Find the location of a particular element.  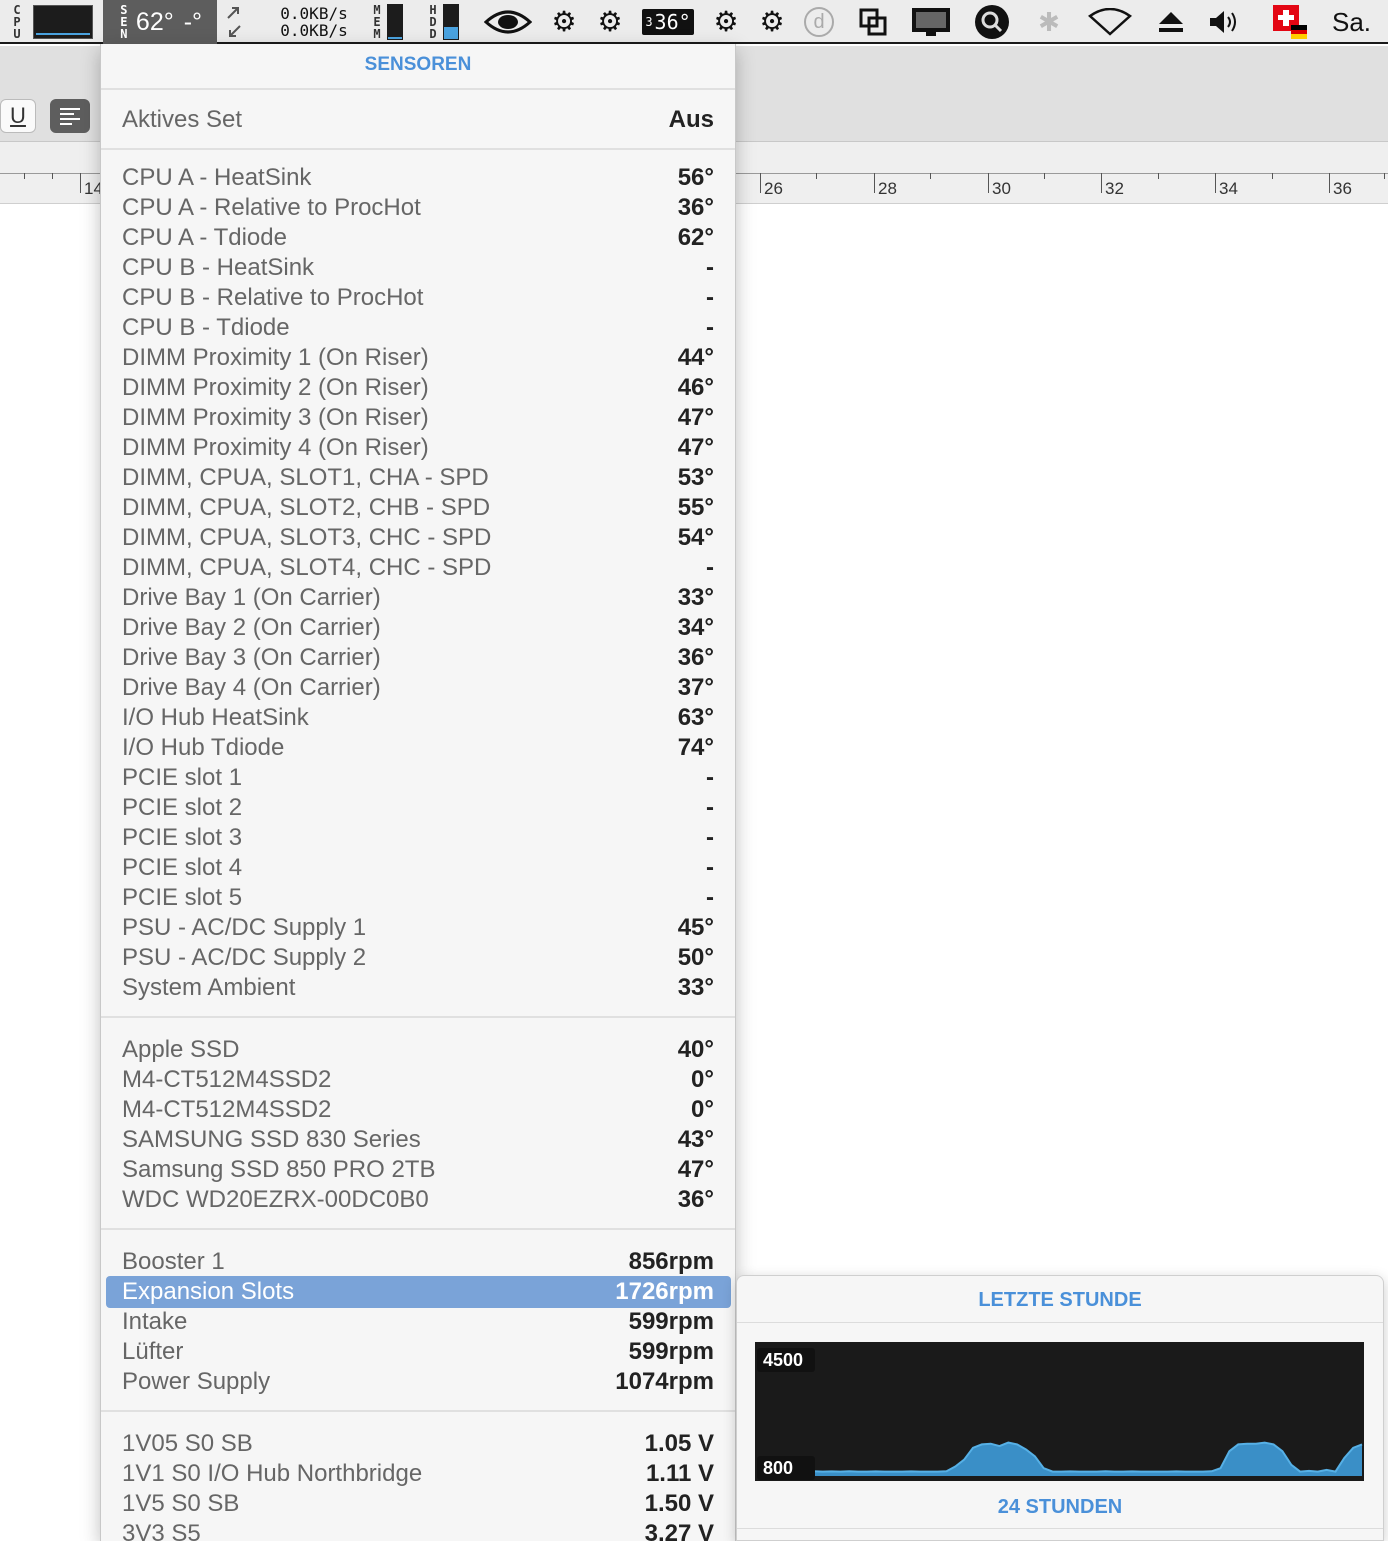

sensor-row: CPU B - HeatSink - is located at coordinates (418, 268).